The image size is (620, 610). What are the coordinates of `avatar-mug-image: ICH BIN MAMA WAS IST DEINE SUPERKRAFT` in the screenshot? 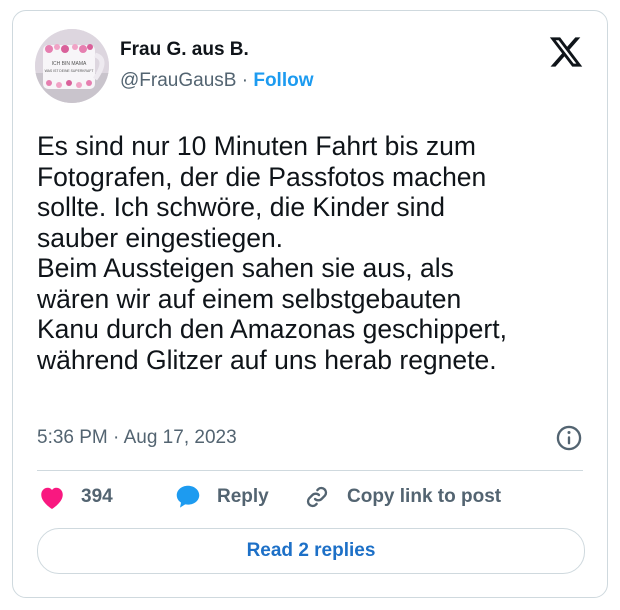 It's located at (72, 66).